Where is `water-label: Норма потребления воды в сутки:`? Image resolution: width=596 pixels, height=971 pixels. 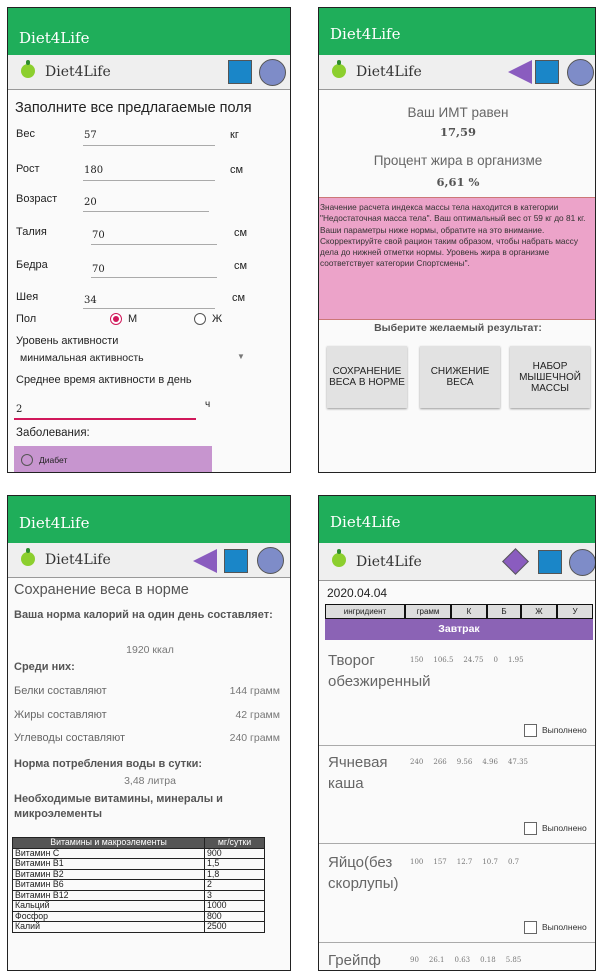
water-label: Норма потребления воды в сутки: is located at coordinates (108, 764).